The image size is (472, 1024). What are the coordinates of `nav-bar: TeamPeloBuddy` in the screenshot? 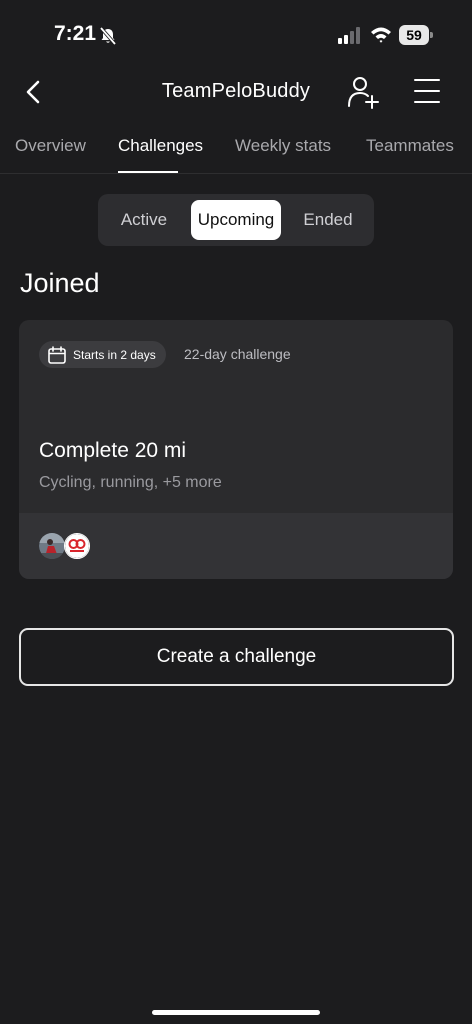 It's located at (236, 92).